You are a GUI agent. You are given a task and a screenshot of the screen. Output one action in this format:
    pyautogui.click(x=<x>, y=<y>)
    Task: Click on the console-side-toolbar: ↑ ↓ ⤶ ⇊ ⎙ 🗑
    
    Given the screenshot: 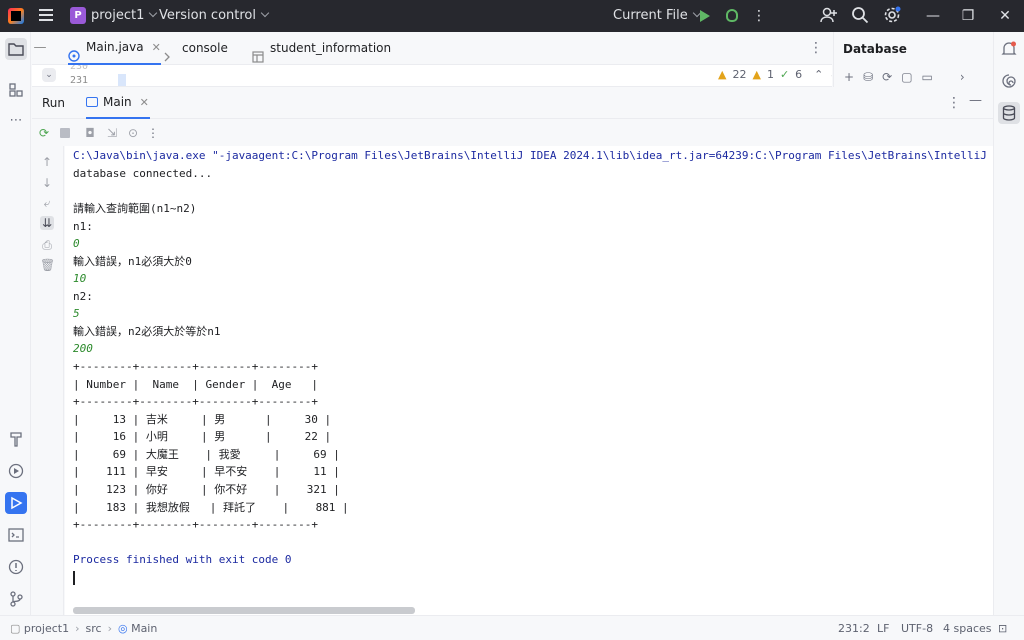 What is the action you would take?
    pyautogui.click(x=48, y=380)
    